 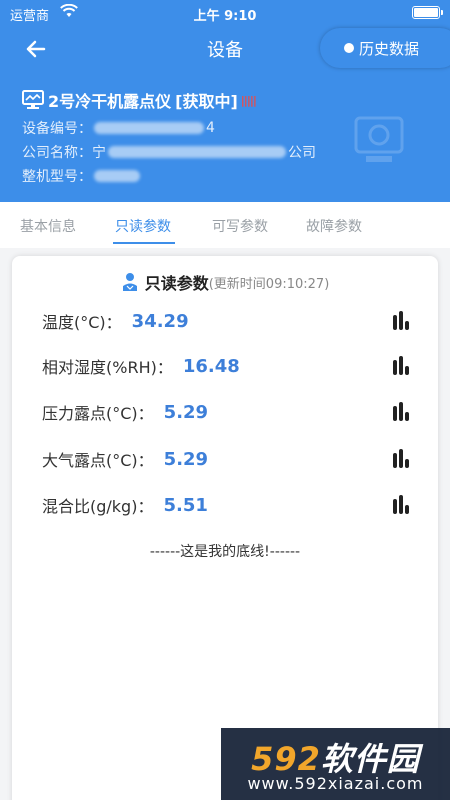 What do you see at coordinates (144, 243) in the screenshot?
I see `active-tab-indicator` at bounding box center [144, 243].